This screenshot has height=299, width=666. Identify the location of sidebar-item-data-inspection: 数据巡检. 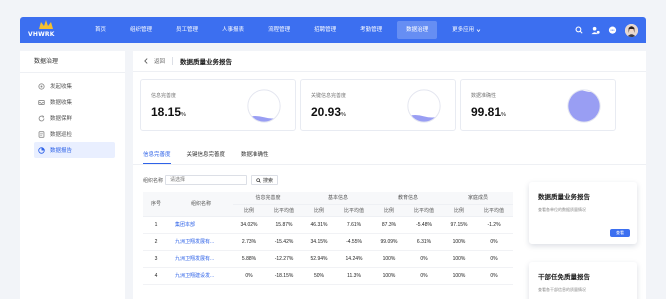
(74, 134).